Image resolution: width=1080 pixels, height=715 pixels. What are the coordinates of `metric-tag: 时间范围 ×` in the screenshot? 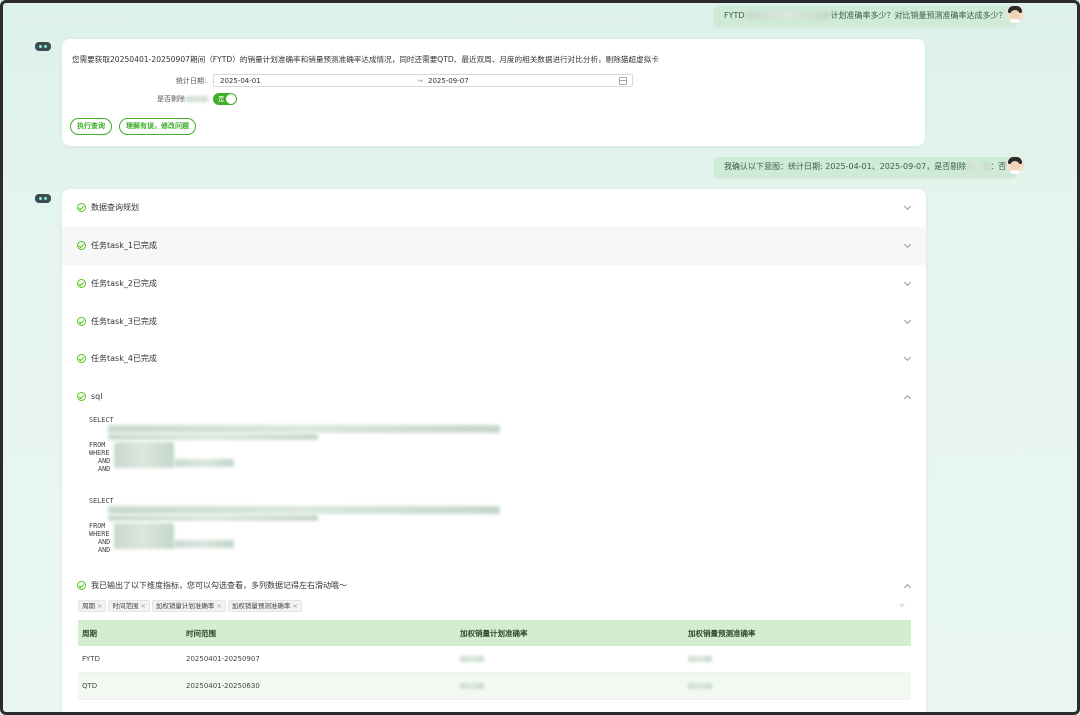 It's located at (129, 606).